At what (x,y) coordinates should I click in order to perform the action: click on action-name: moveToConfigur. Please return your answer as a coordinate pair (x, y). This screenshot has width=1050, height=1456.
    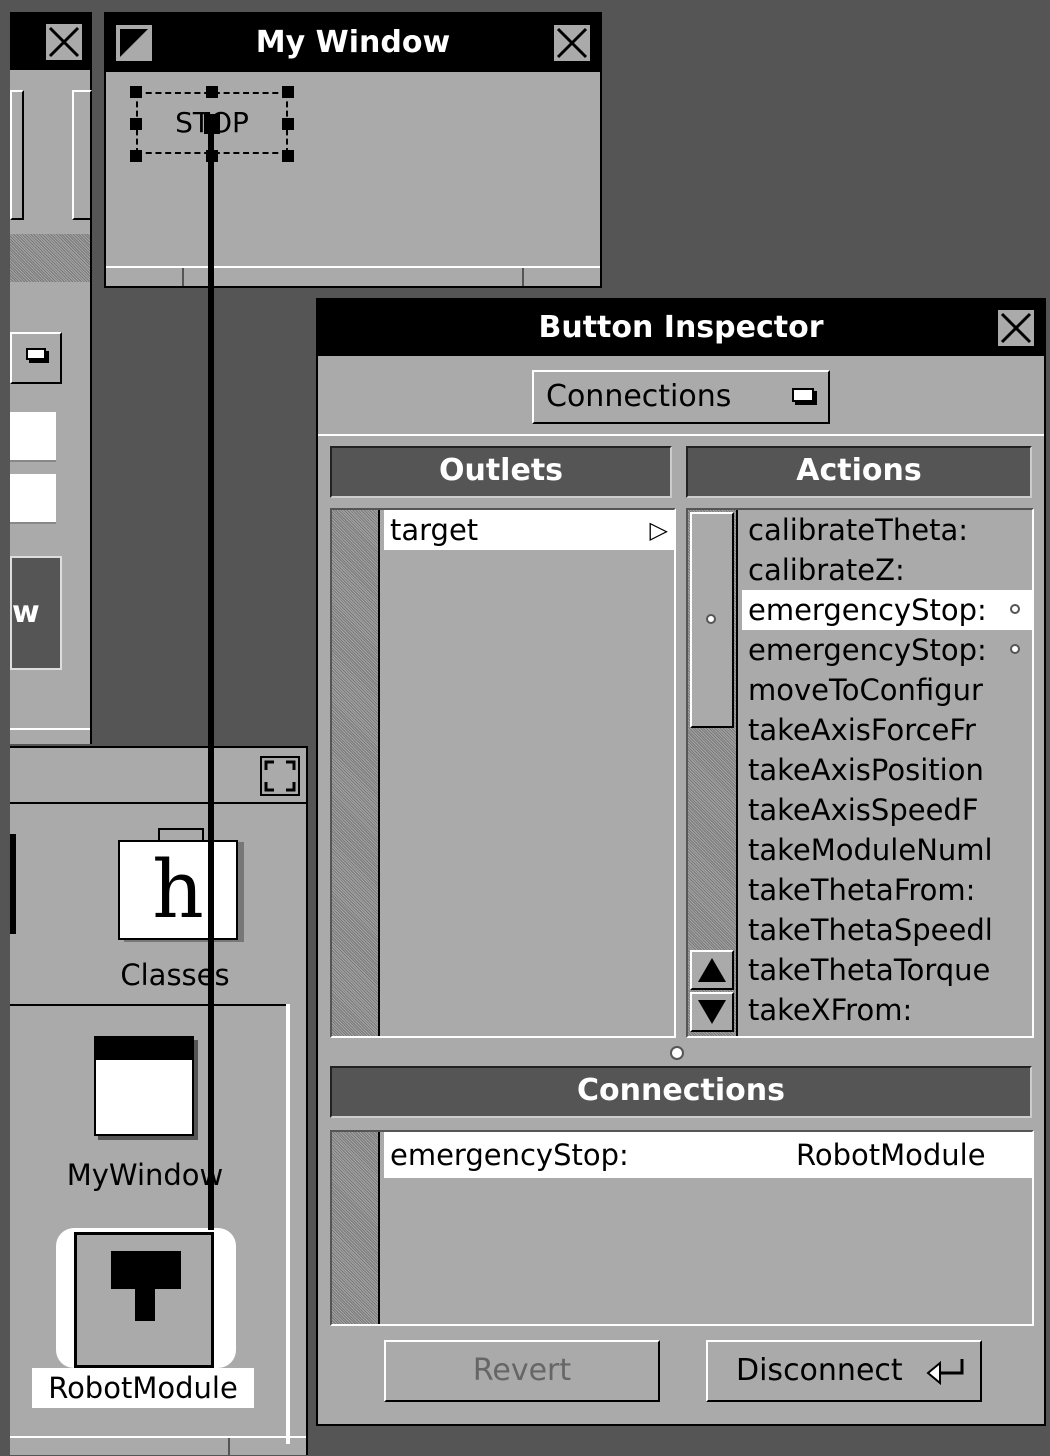
    Looking at the image, I should click on (865, 690).